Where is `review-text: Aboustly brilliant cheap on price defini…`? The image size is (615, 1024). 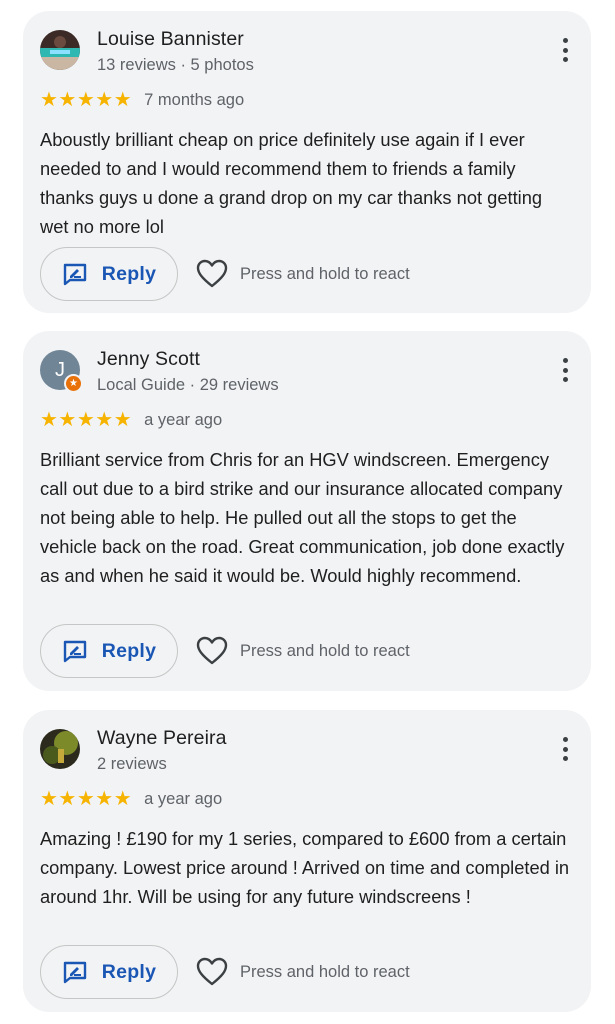
review-text: Aboustly brilliant cheap on price defini… is located at coordinates (291, 183).